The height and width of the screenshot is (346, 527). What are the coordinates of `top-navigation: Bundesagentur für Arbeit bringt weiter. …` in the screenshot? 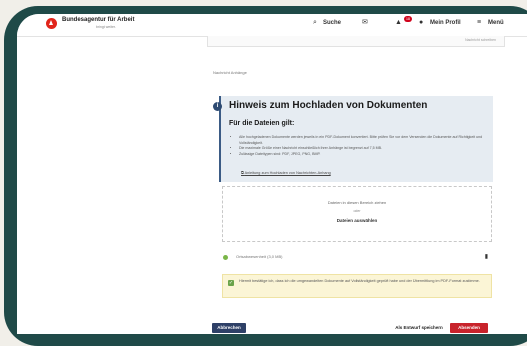 It's located at (272, 25).